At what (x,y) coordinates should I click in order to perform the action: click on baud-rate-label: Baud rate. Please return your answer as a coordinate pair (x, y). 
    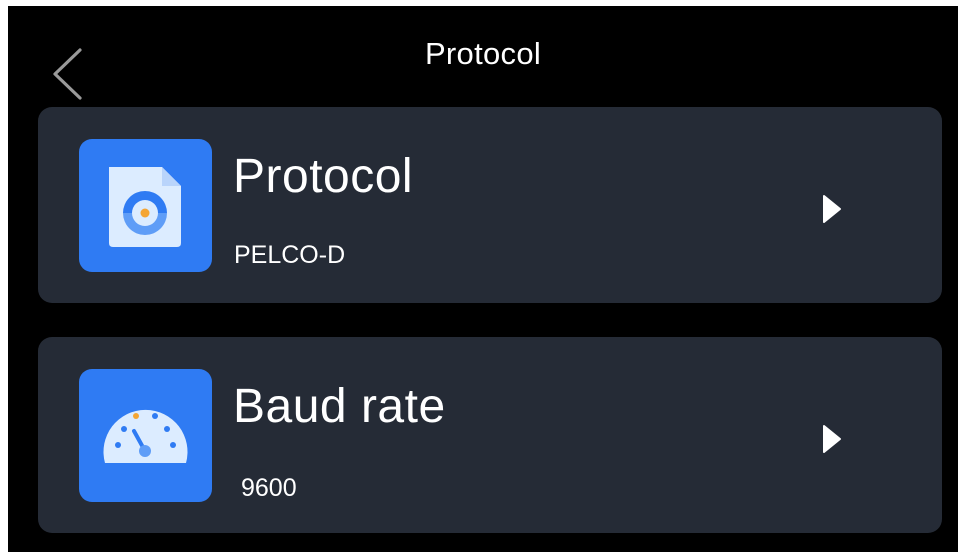
    Looking at the image, I should click on (339, 406).